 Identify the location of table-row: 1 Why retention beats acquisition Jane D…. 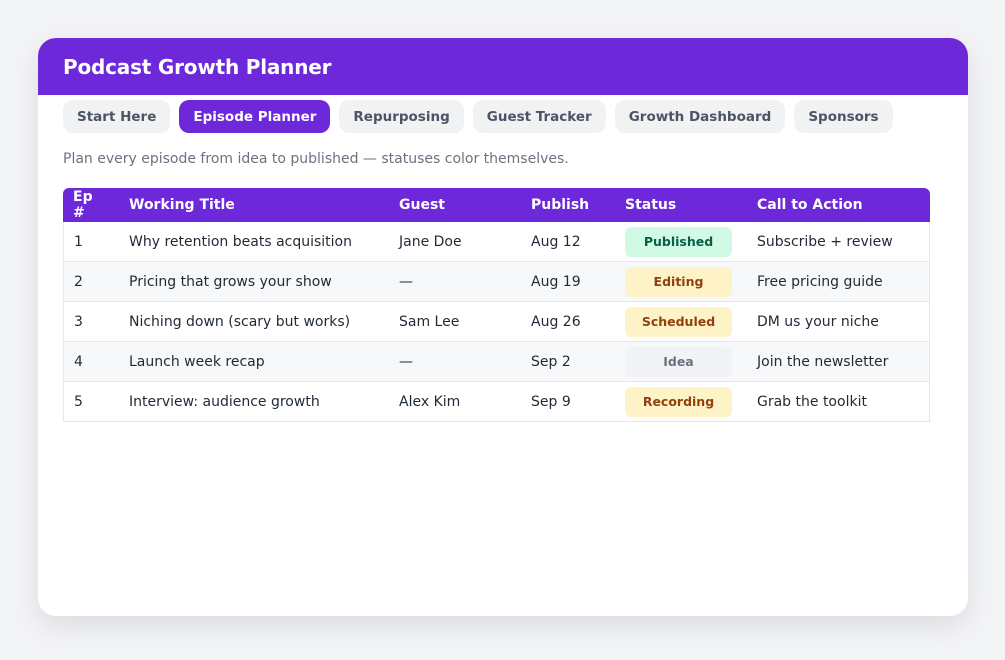
(496, 242).